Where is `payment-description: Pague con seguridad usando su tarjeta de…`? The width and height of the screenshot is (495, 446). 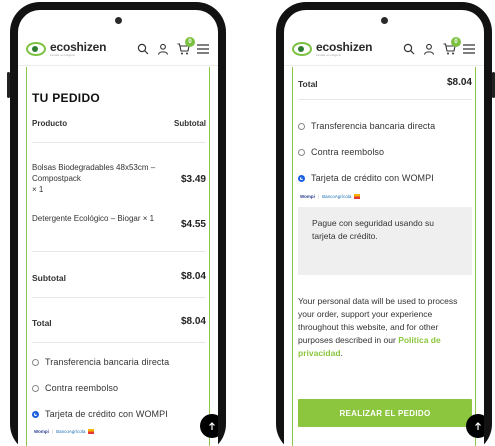
payment-description: Pague con seguridad usando su tarjeta de… is located at coordinates (373, 229).